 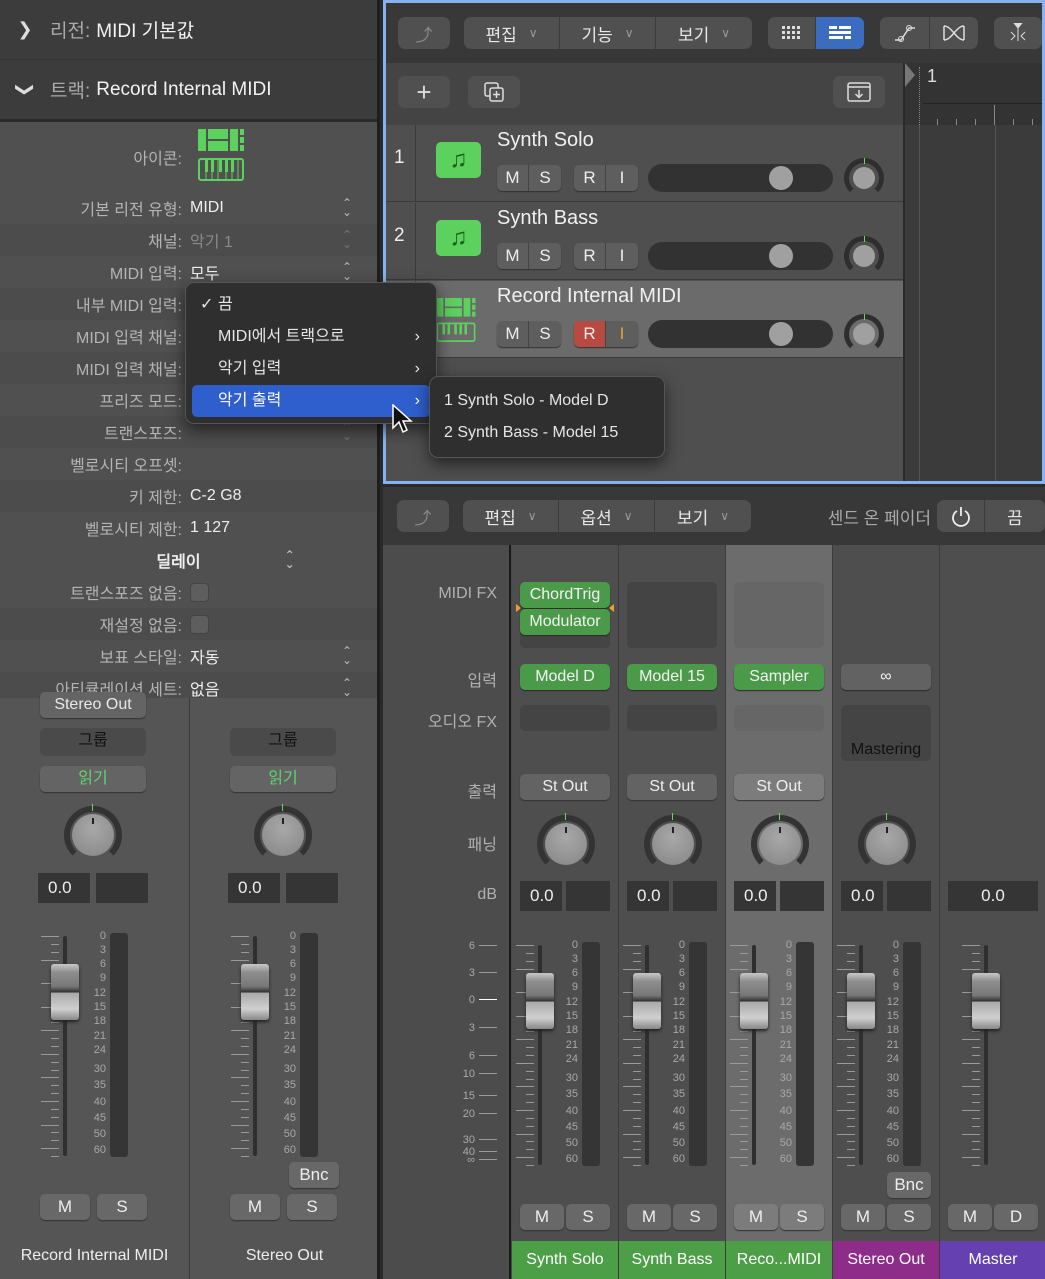 What do you see at coordinates (608, 33) in the screenshot?
I see `toolbar-menu: 기능 ∨` at bounding box center [608, 33].